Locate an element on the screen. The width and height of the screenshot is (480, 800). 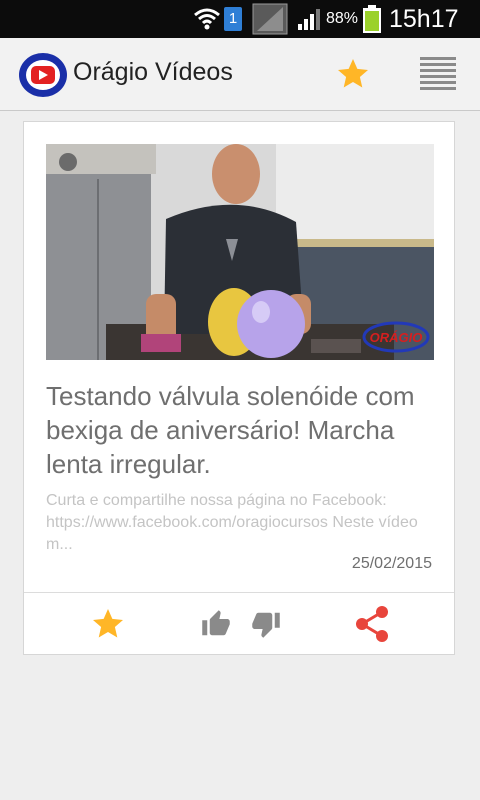
video-date: 25/02/2015 is located at coordinates (391, 563).